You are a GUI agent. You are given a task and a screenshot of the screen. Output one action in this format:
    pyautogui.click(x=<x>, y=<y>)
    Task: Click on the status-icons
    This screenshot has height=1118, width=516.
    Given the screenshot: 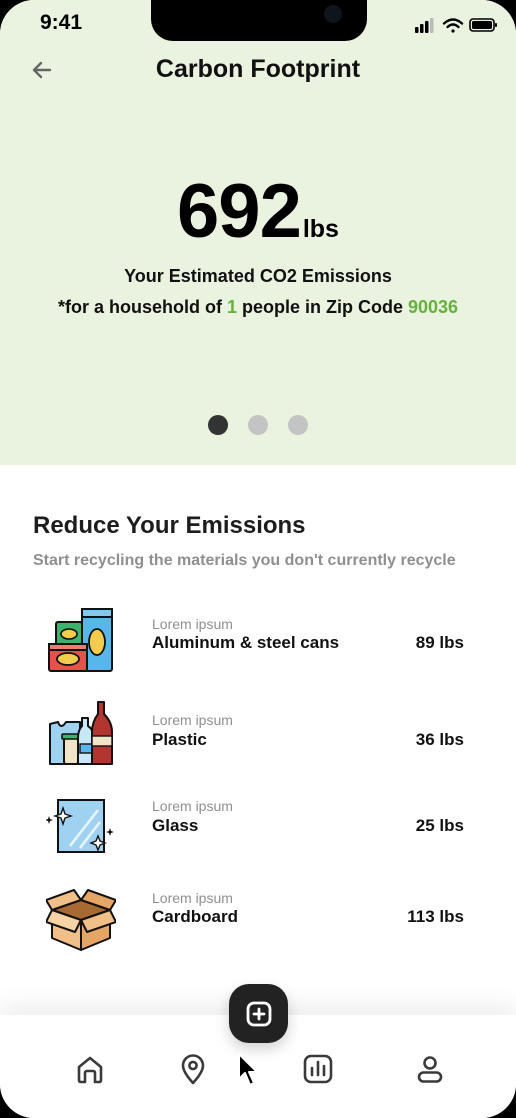 What is the action you would take?
    pyautogui.click(x=456, y=25)
    